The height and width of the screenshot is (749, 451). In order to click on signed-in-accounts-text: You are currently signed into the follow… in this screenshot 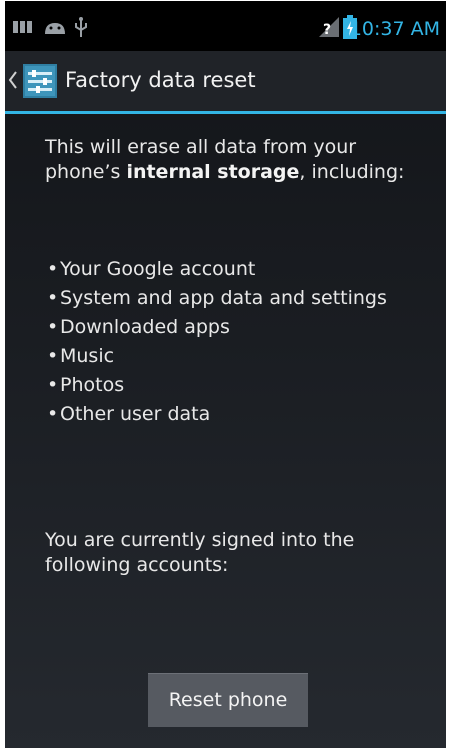, I will do `click(200, 552)`.